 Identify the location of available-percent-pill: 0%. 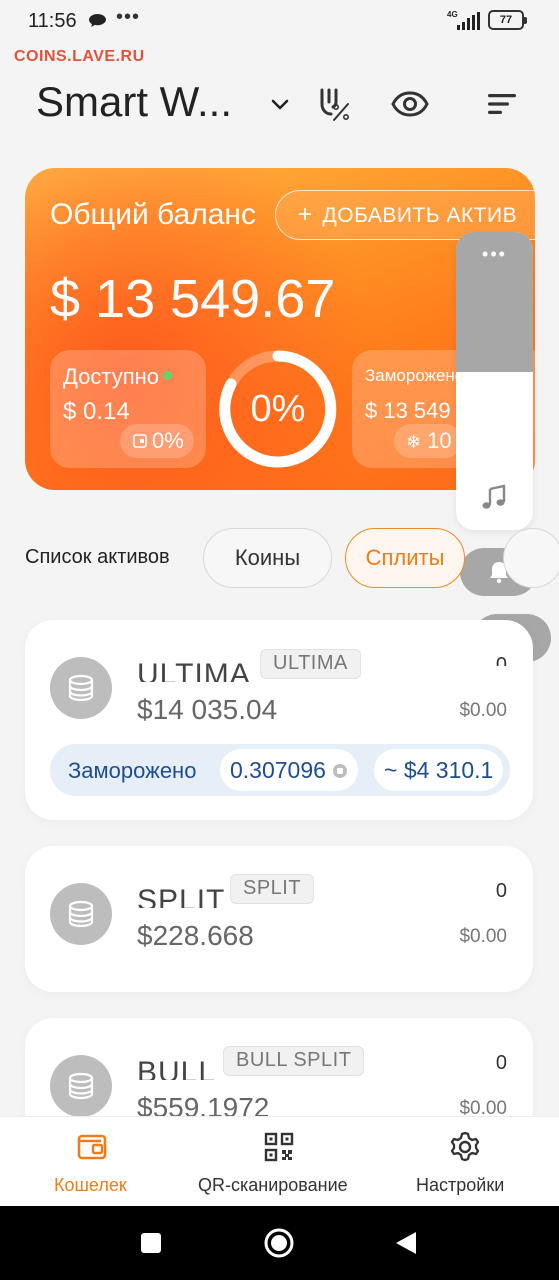
(157, 441).